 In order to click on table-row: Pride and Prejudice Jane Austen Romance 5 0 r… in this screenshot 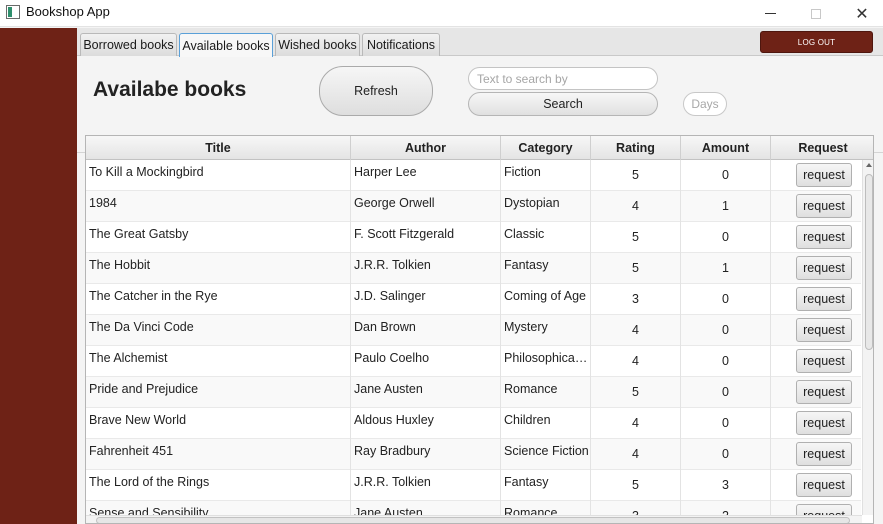, I will do `click(473, 392)`.